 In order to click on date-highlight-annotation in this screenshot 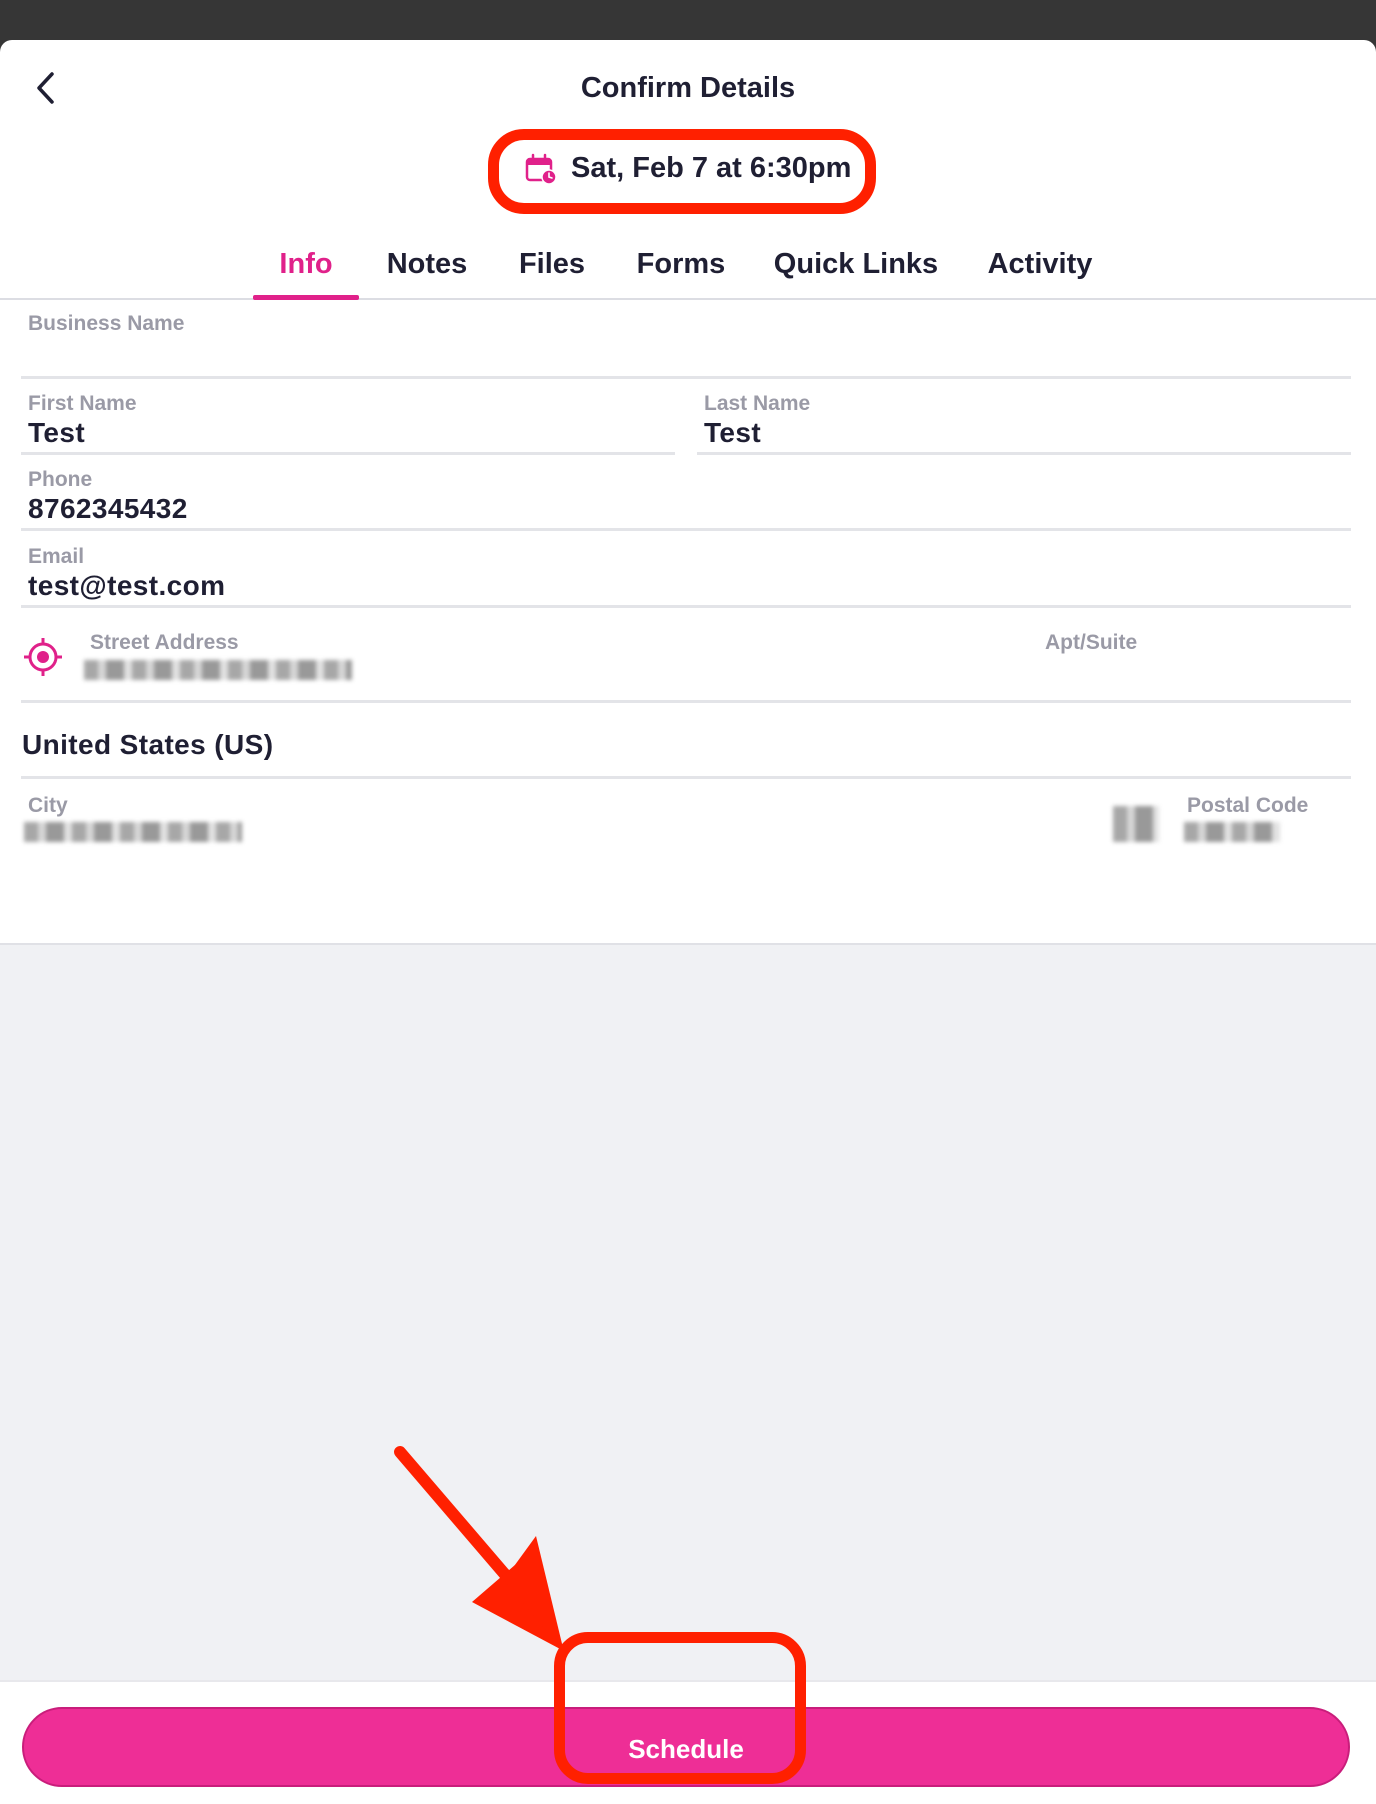, I will do `click(682, 171)`.